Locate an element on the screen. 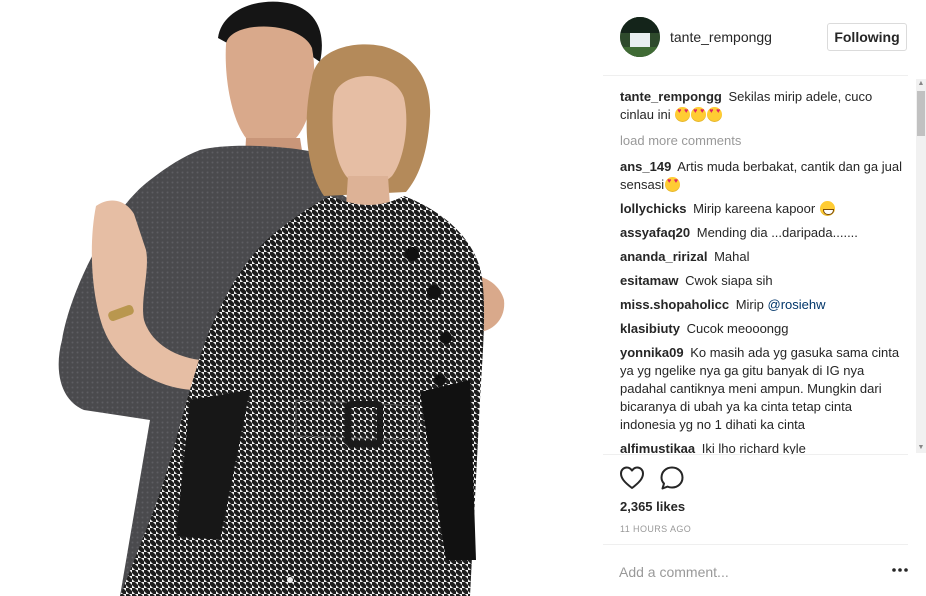  comment-text: Iki lho richard kyle is located at coordinates (753, 447).